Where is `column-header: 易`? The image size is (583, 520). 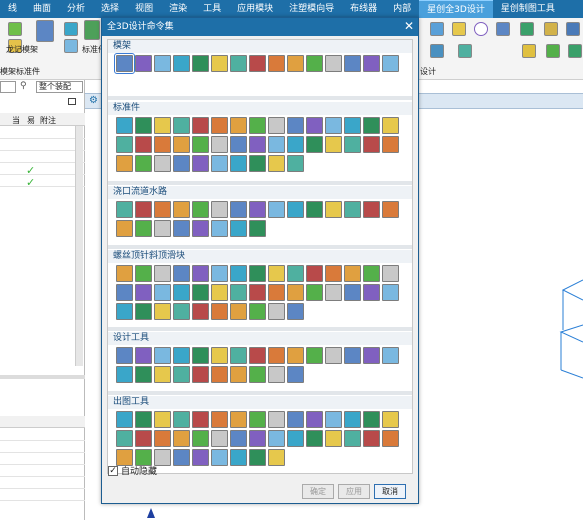 column-header: 易 is located at coordinates (31, 120).